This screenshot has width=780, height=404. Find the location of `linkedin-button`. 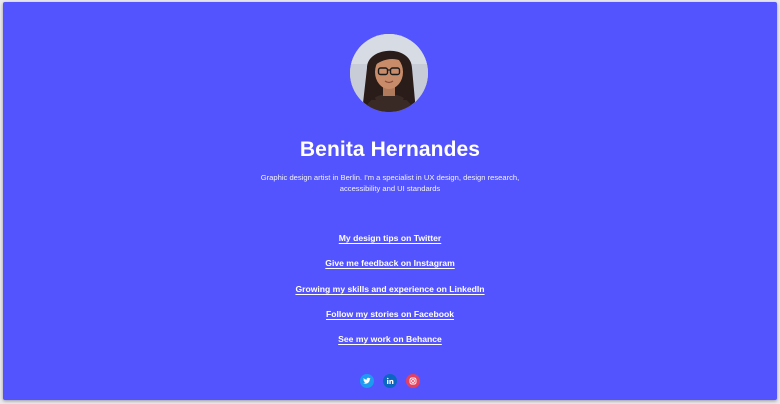

linkedin-button is located at coordinates (390, 381).